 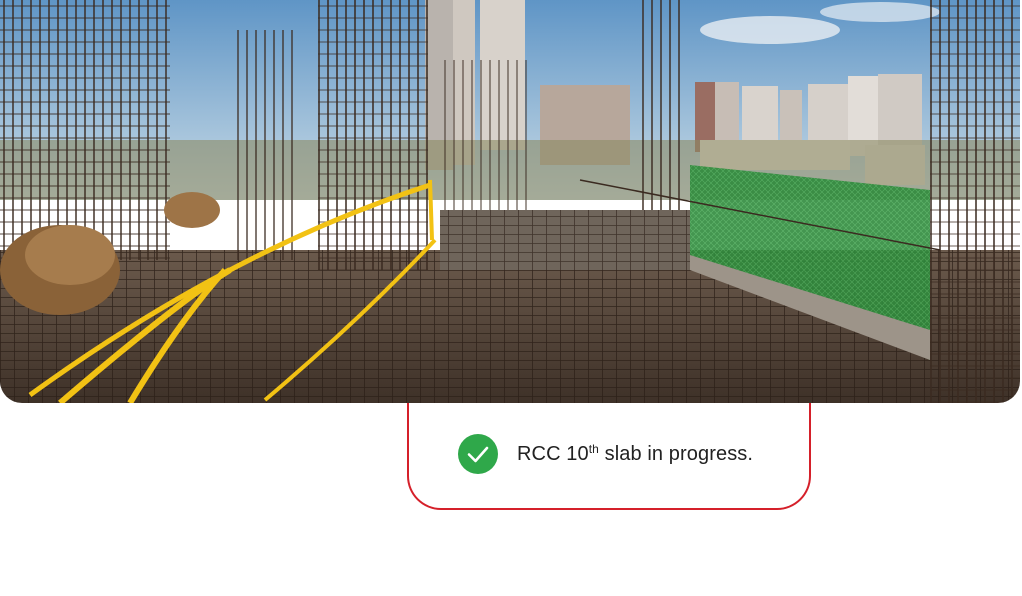 What do you see at coordinates (593, 449) in the screenshot?
I see `status-text-sup: th` at bounding box center [593, 449].